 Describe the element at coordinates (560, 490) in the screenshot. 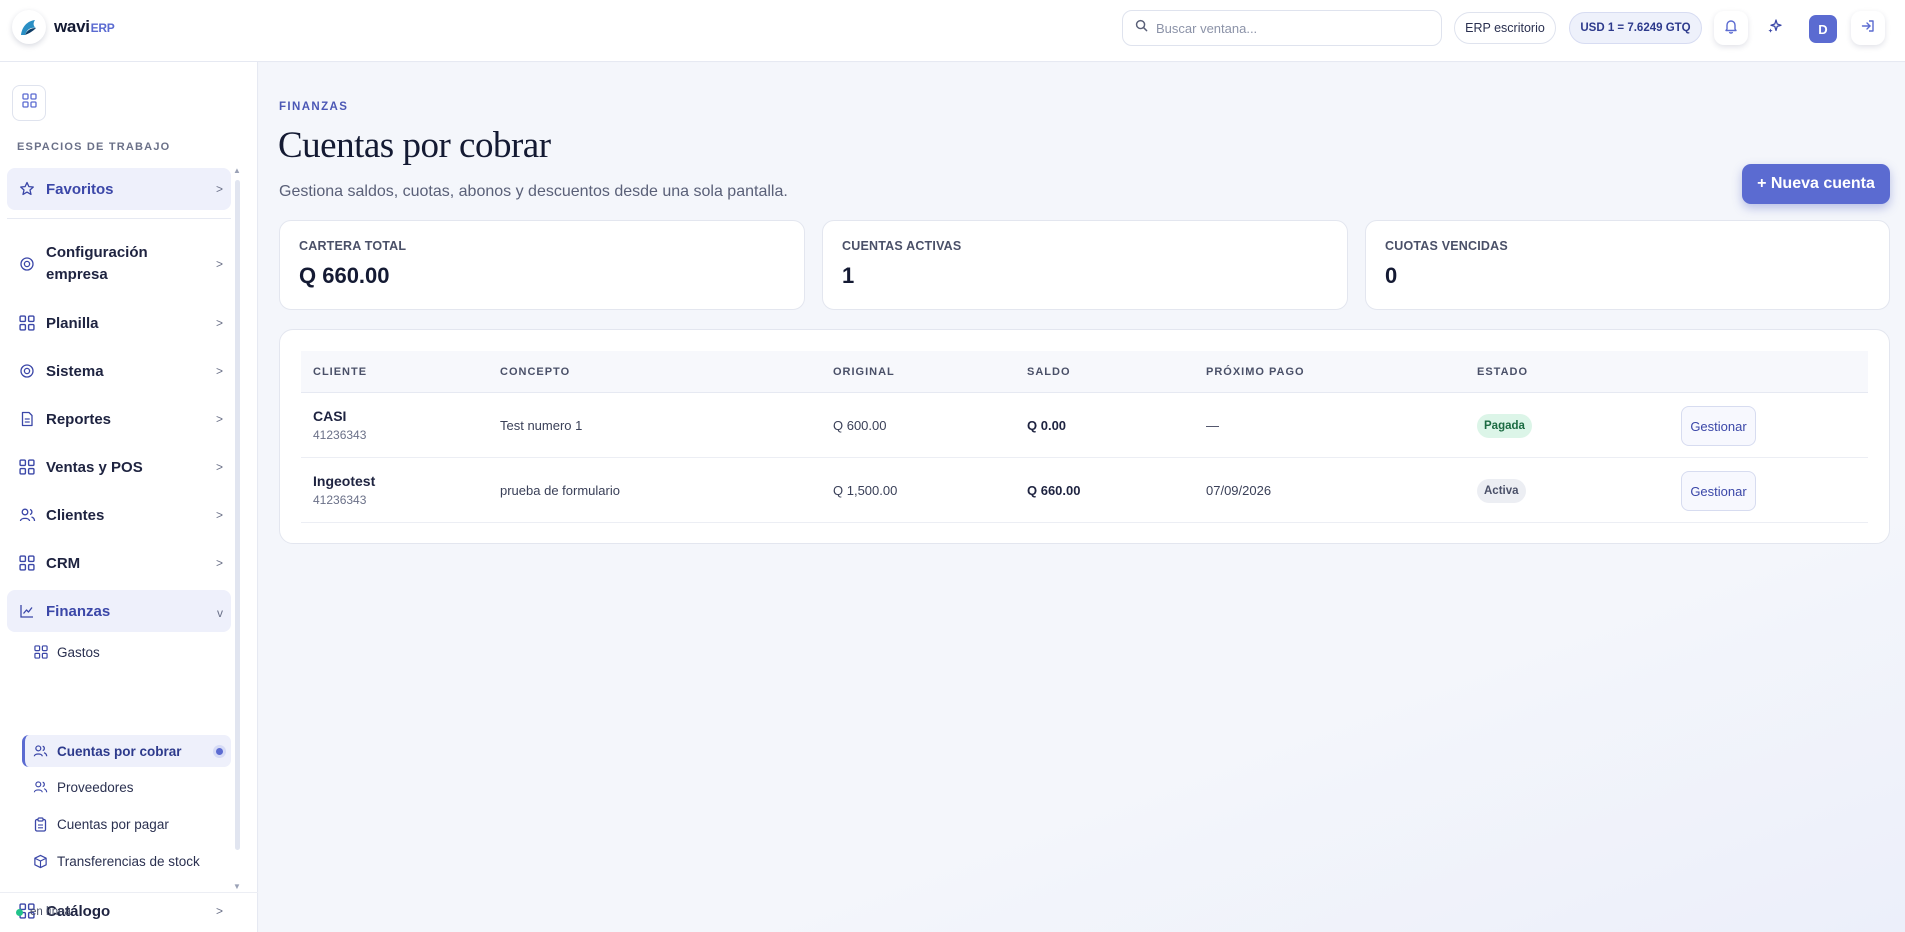

I see `concept-cell: prueba de formulario` at that location.